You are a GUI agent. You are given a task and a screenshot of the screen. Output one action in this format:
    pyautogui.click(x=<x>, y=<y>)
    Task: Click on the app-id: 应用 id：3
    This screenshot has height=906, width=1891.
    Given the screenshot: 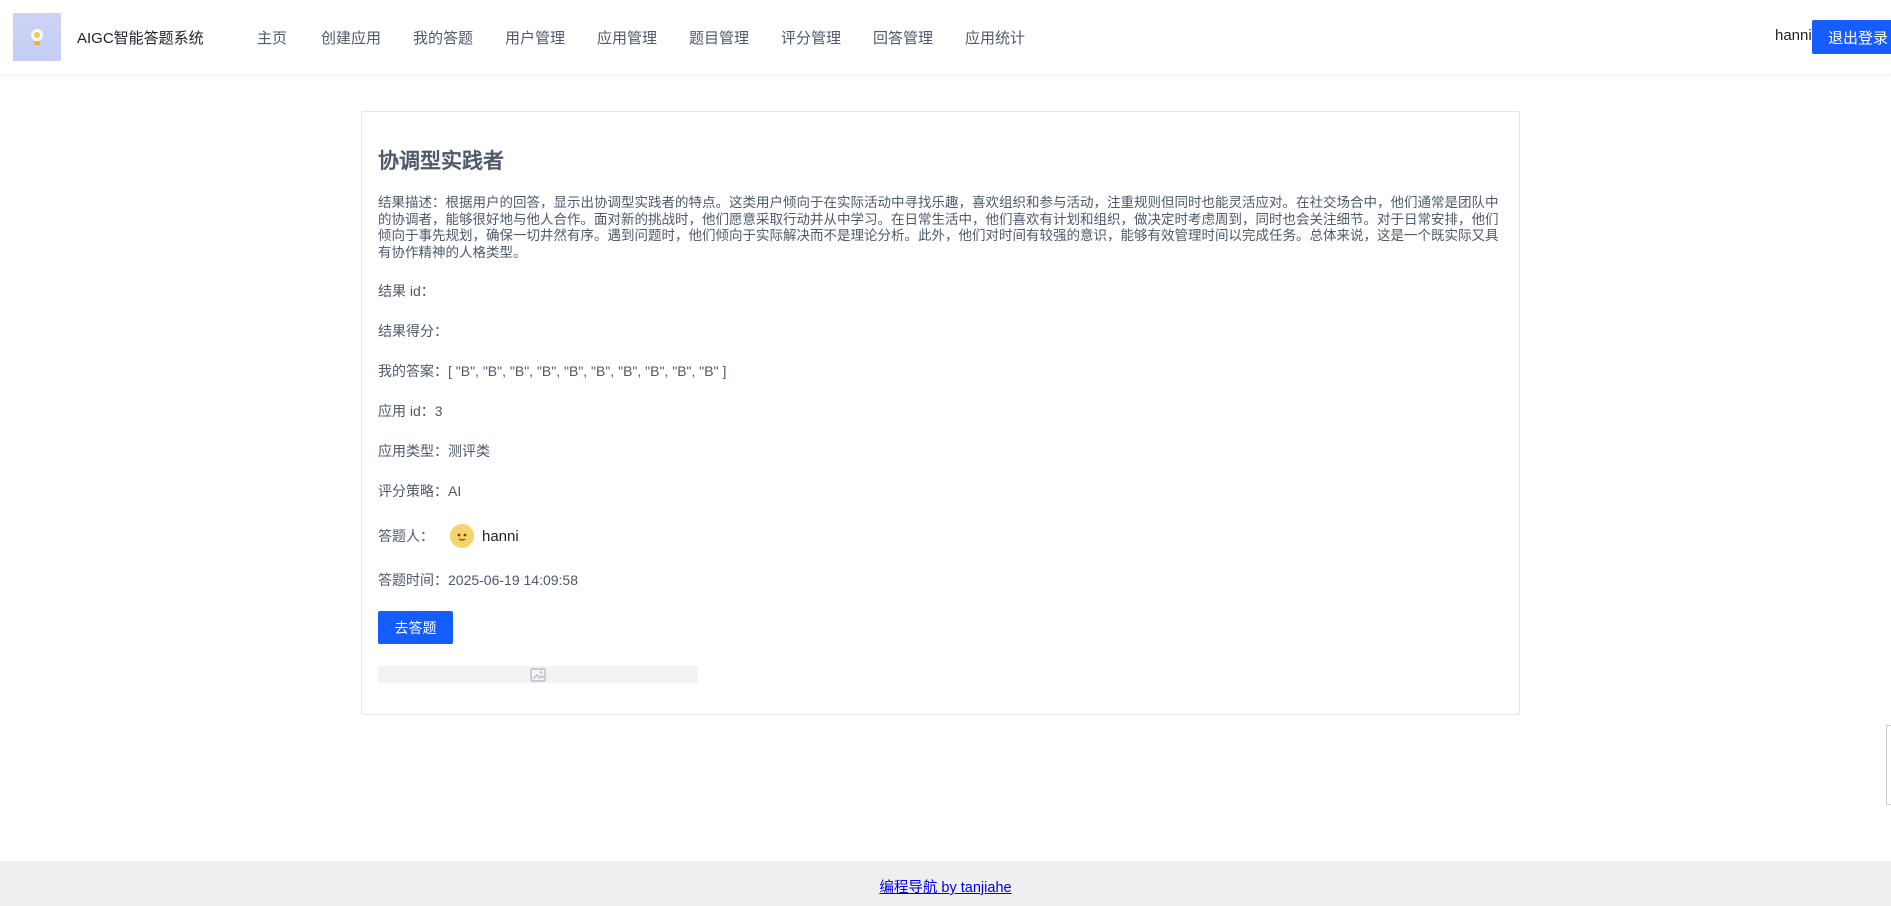 What is the action you would take?
    pyautogui.click(x=410, y=411)
    